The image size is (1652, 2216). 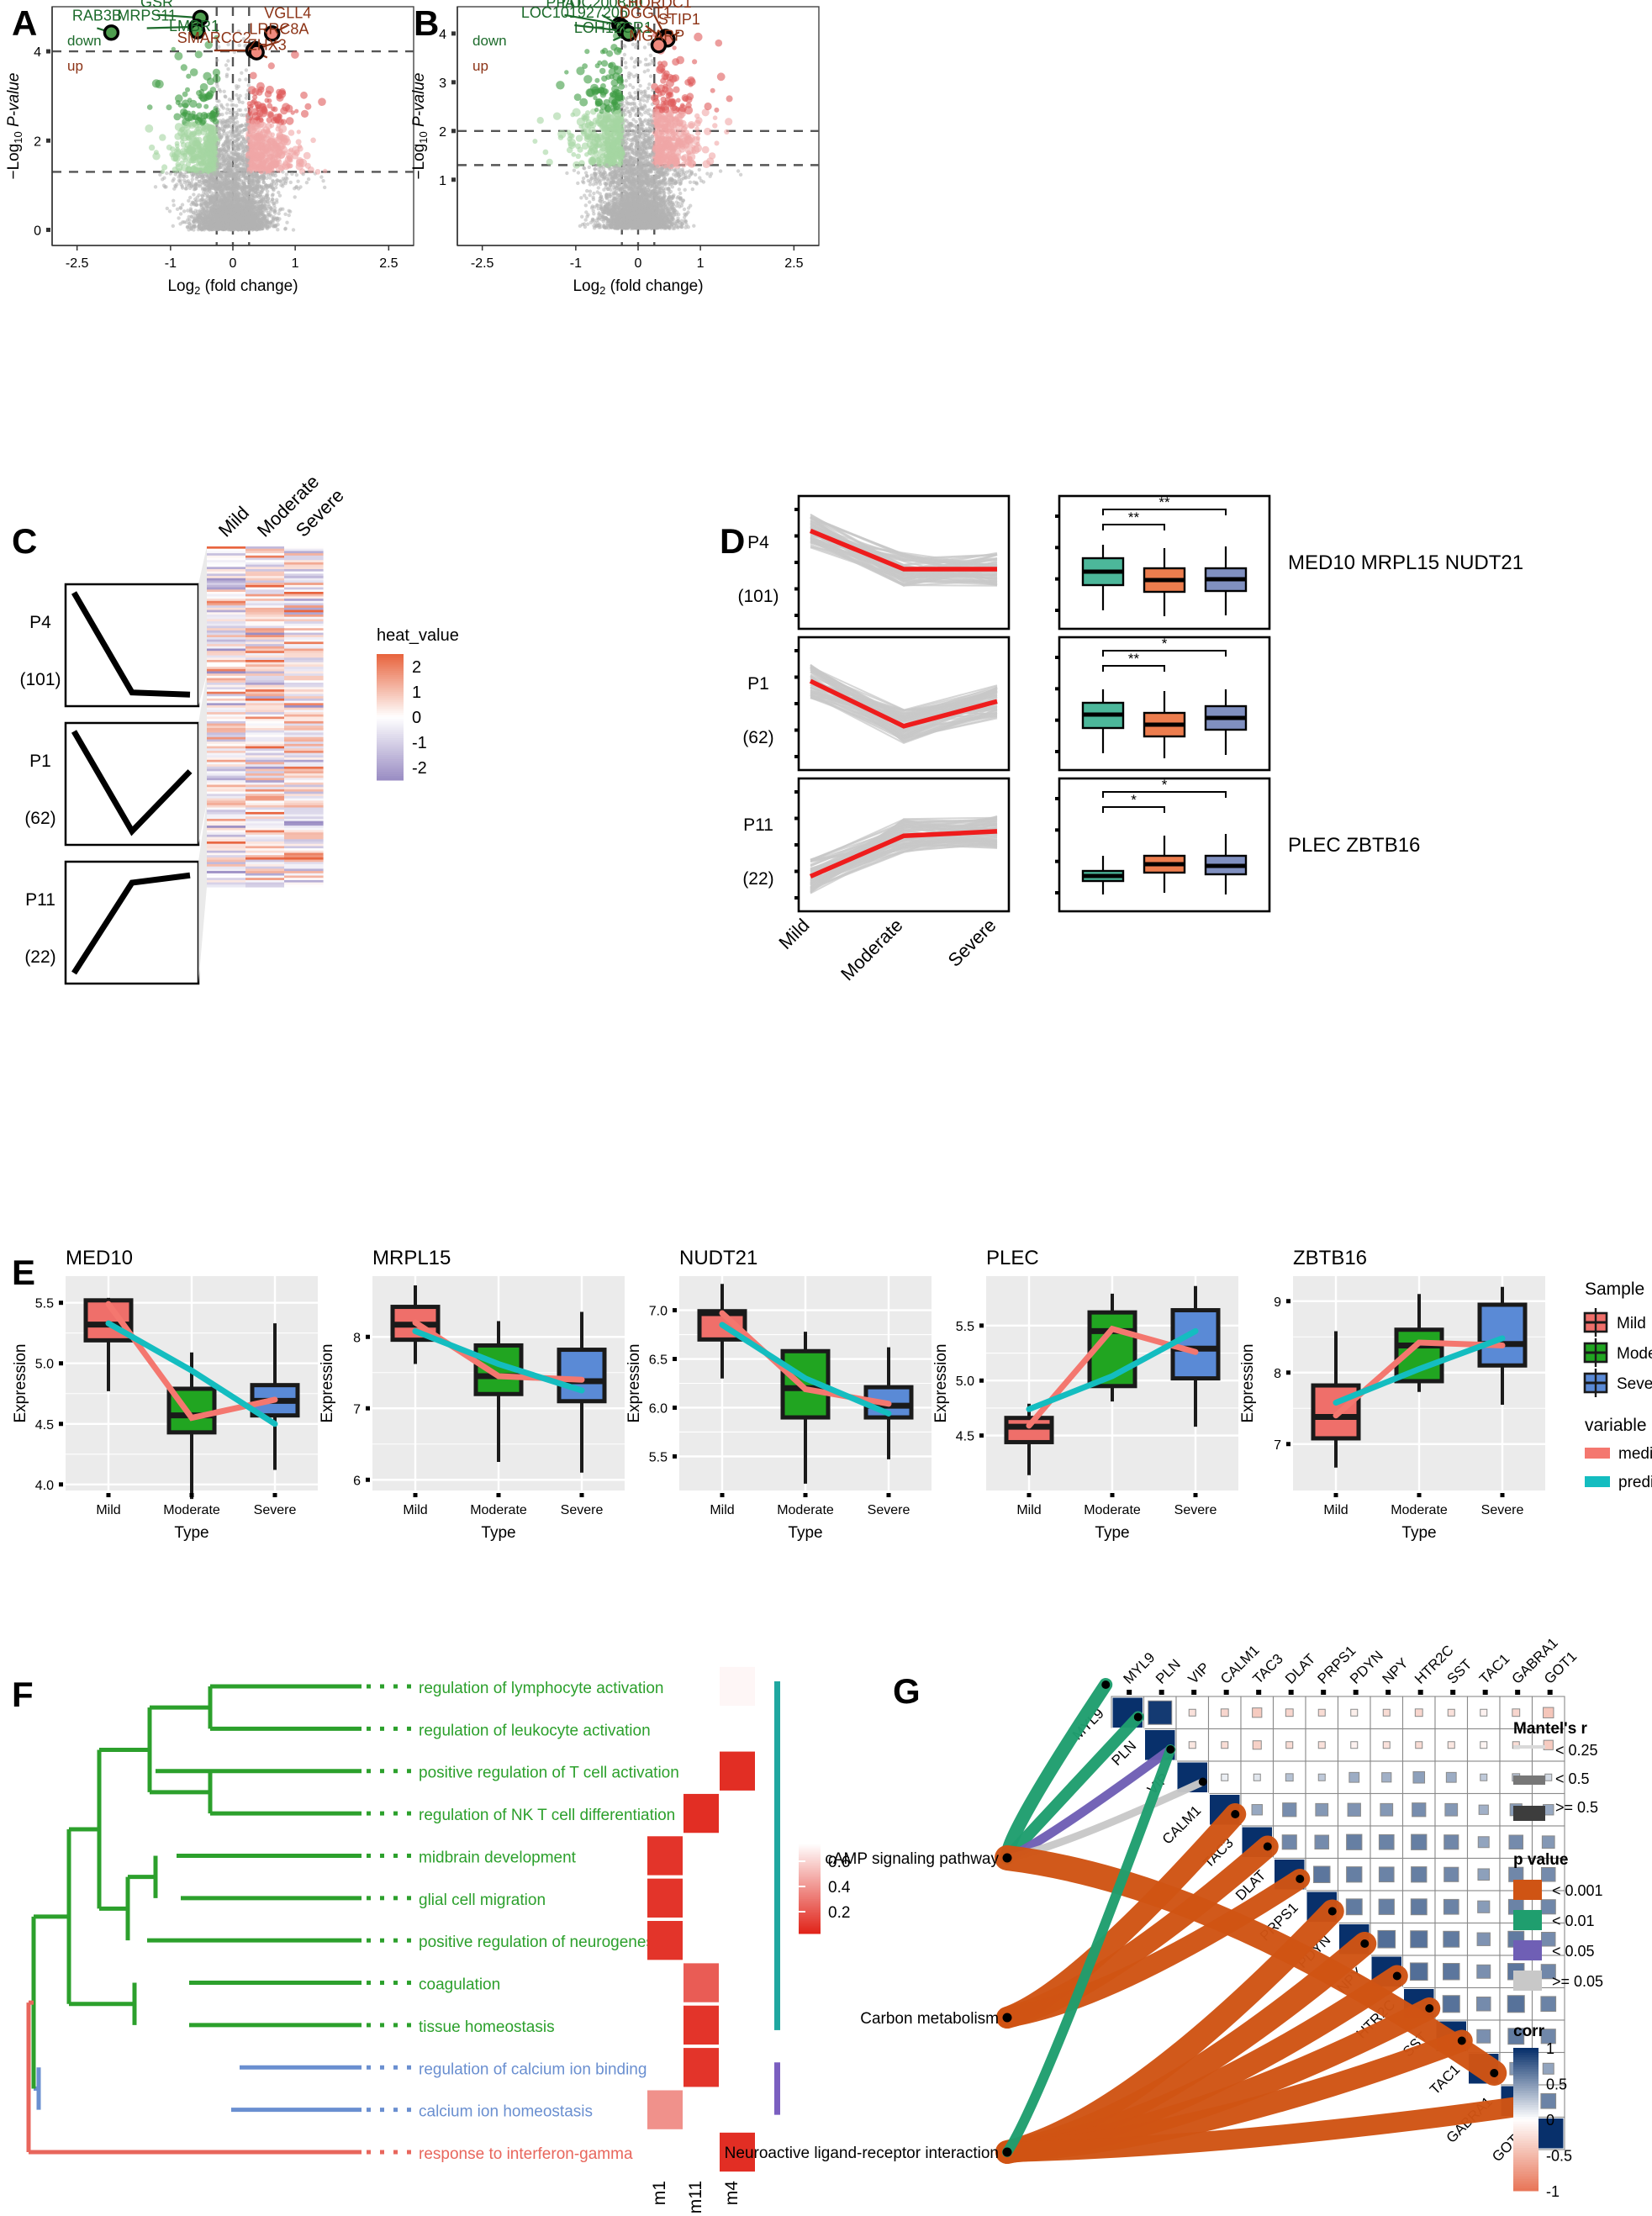 What do you see at coordinates (1163, 845) in the screenshot?
I see `trend-boxes-P11: **` at bounding box center [1163, 845].